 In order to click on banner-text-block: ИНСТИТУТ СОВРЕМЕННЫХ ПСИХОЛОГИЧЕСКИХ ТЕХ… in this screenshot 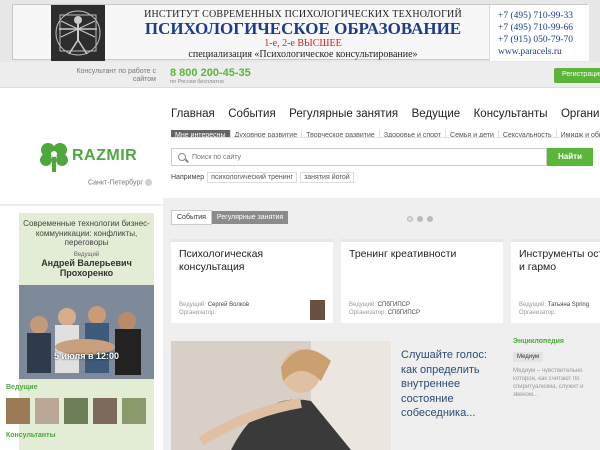, I will do `click(303, 33)`.